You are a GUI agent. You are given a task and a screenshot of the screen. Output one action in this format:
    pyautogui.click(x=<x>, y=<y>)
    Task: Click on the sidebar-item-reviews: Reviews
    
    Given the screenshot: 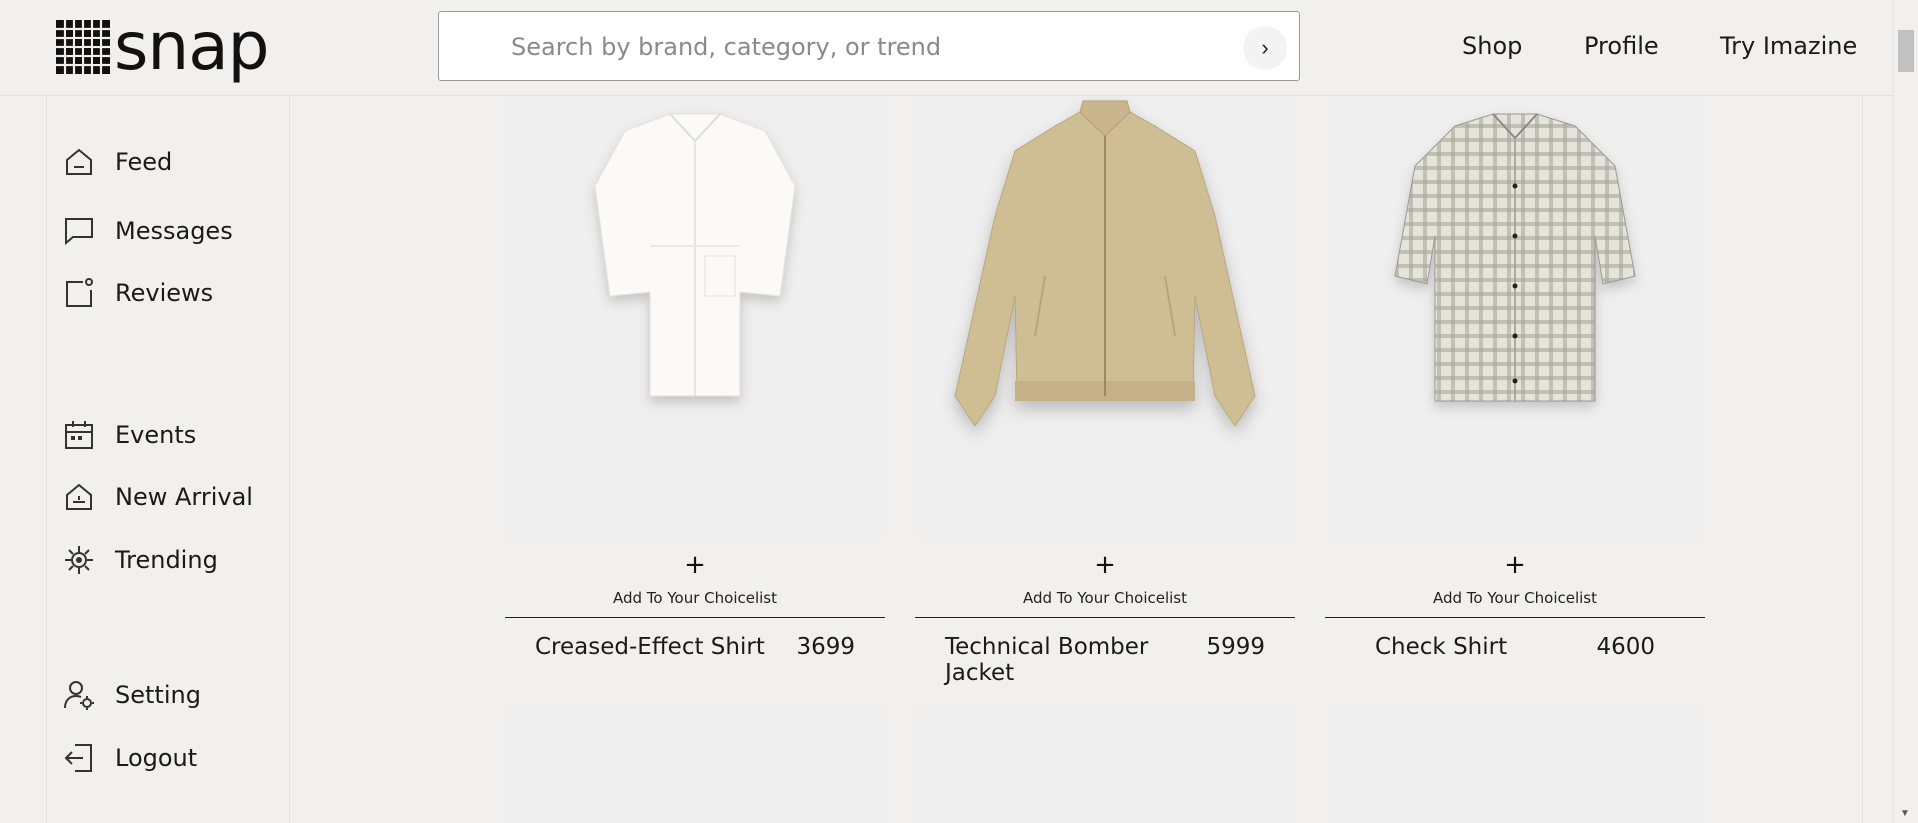 What is the action you would take?
    pyautogui.click(x=138, y=293)
    